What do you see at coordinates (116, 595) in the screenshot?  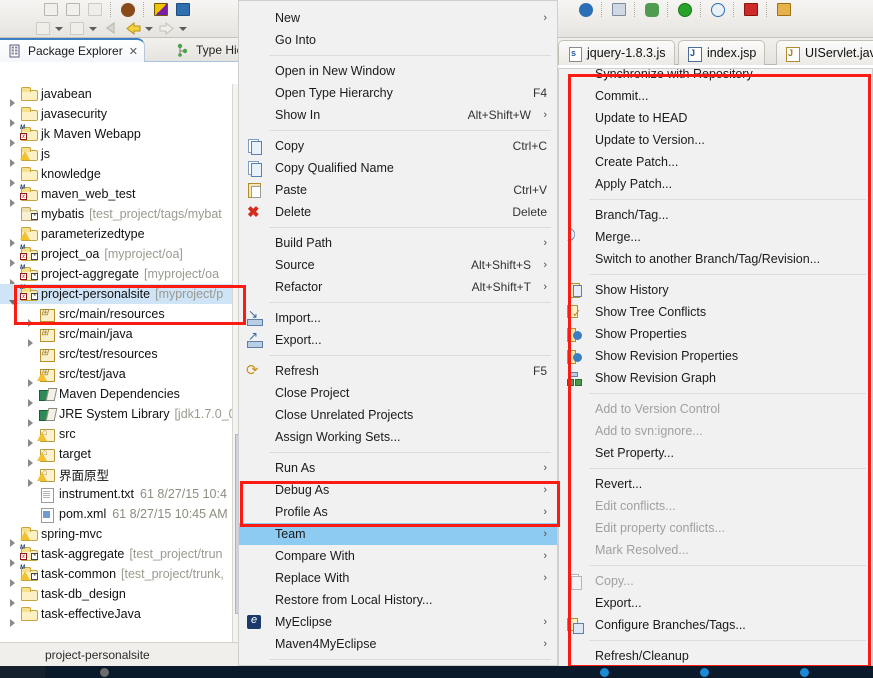 I see `tree-row: task-db_design` at bounding box center [116, 595].